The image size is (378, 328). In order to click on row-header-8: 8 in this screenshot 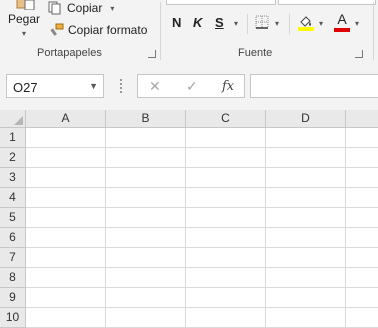, I will do `click(13, 278)`.